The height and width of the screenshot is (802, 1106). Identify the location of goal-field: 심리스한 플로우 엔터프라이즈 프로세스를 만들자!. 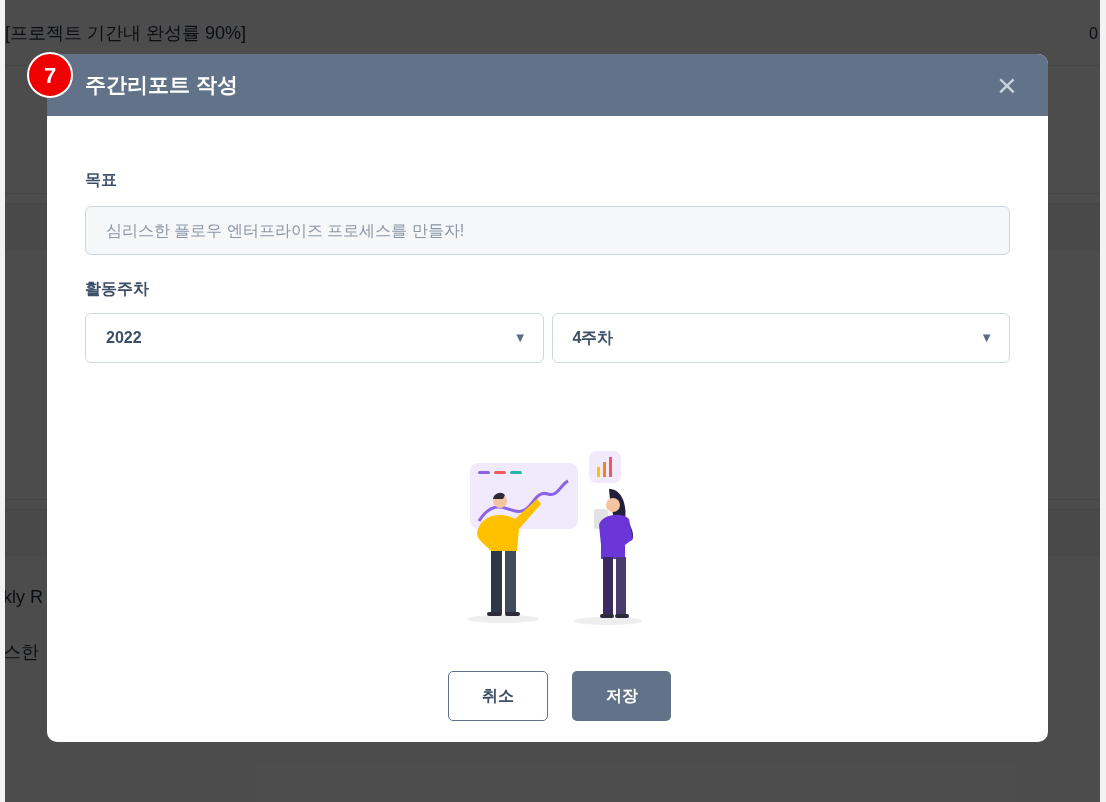
(547, 230).